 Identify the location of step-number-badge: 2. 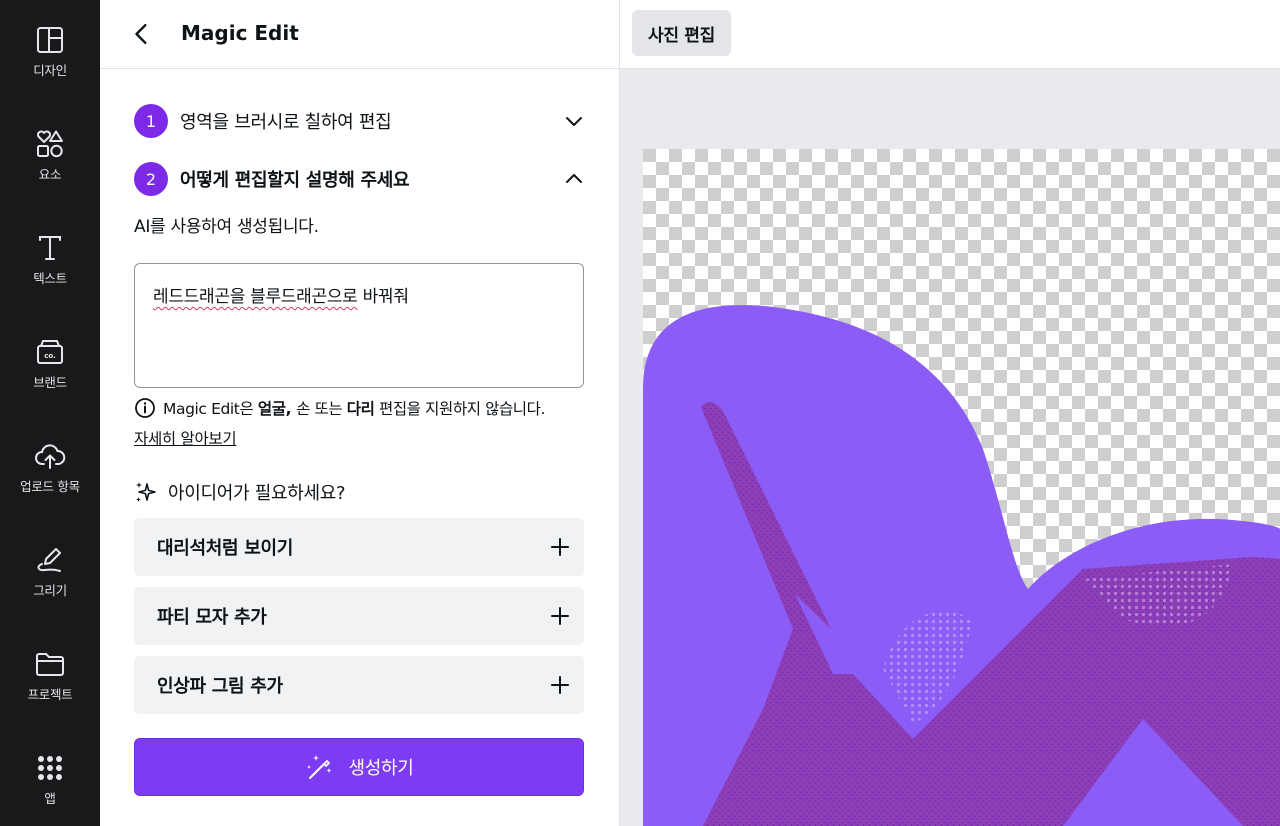
(151, 179).